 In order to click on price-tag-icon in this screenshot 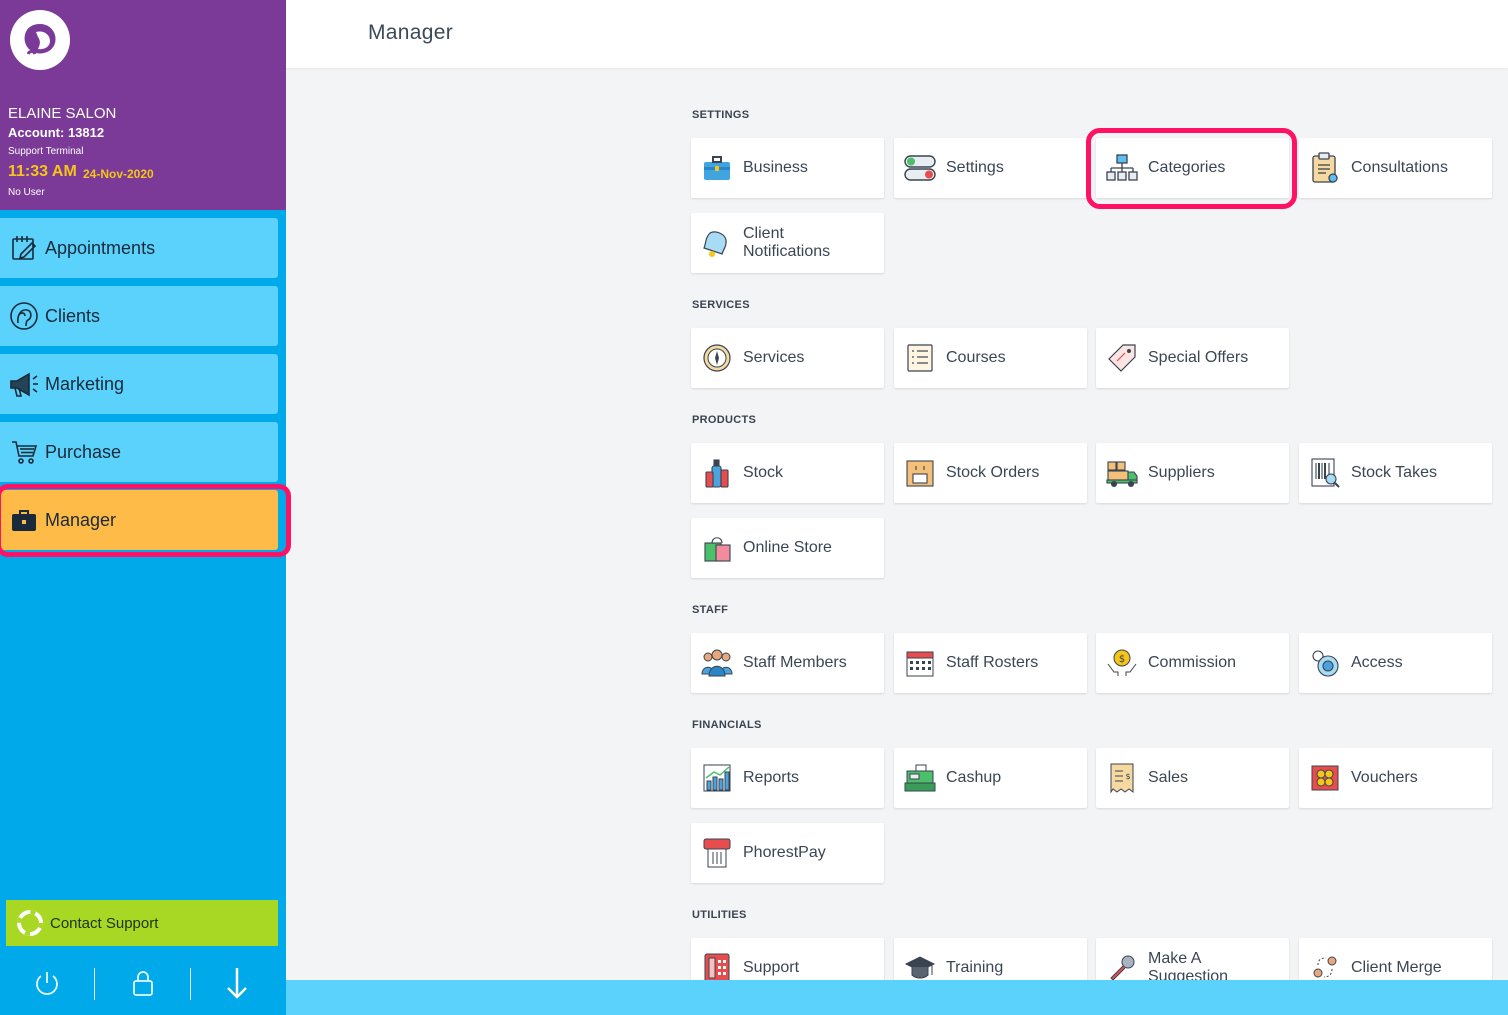, I will do `click(1122, 358)`.